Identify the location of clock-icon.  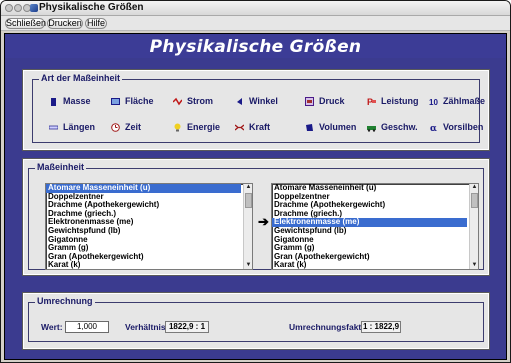
(115, 127).